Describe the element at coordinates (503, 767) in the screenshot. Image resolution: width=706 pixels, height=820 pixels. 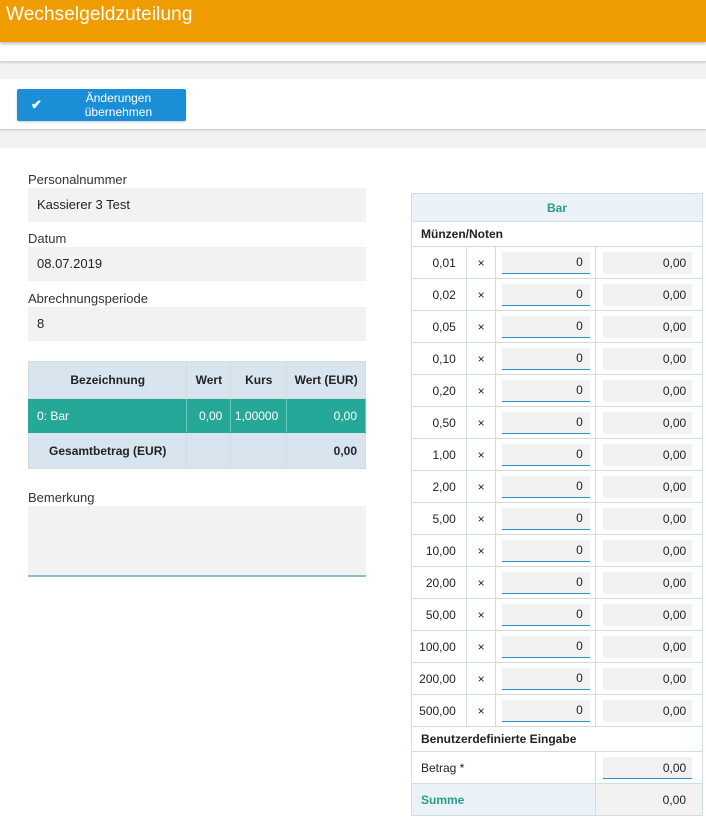
I see `betrag-label: Betrag *` at that location.